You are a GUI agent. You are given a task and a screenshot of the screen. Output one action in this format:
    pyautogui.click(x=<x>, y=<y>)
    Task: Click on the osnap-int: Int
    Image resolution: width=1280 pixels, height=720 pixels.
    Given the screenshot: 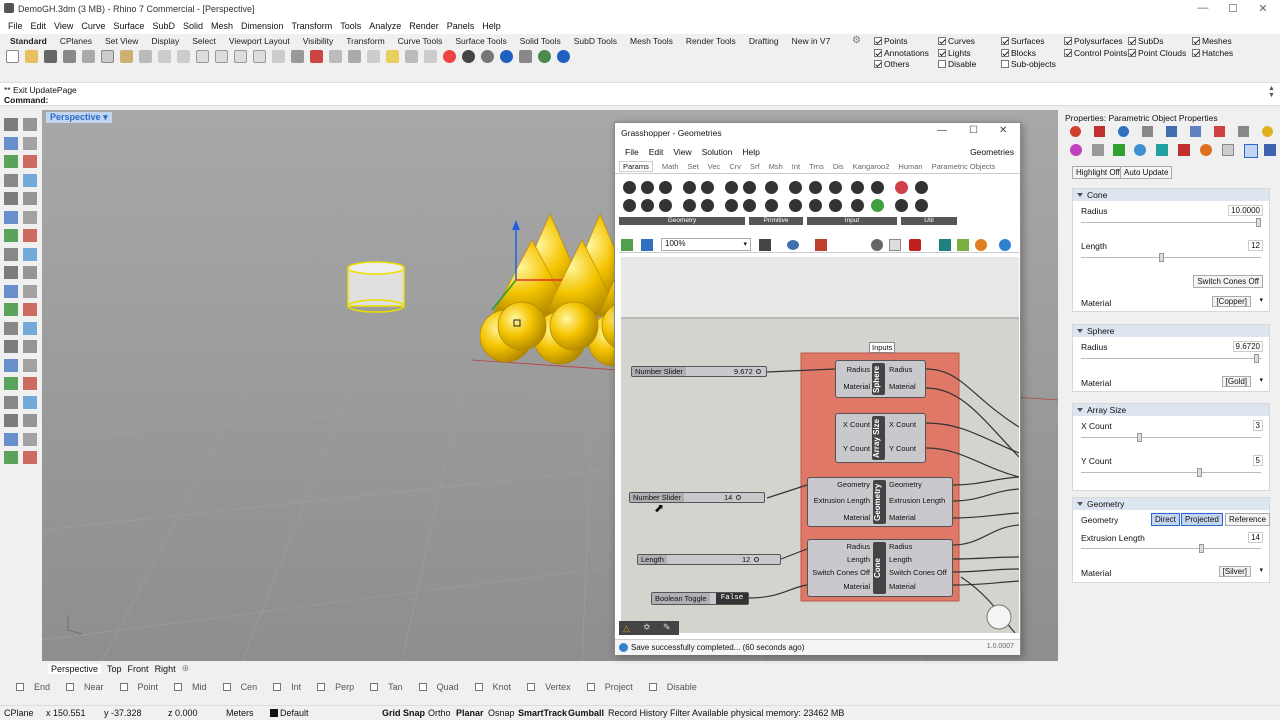 What is the action you would take?
    pyautogui.click(x=283, y=687)
    